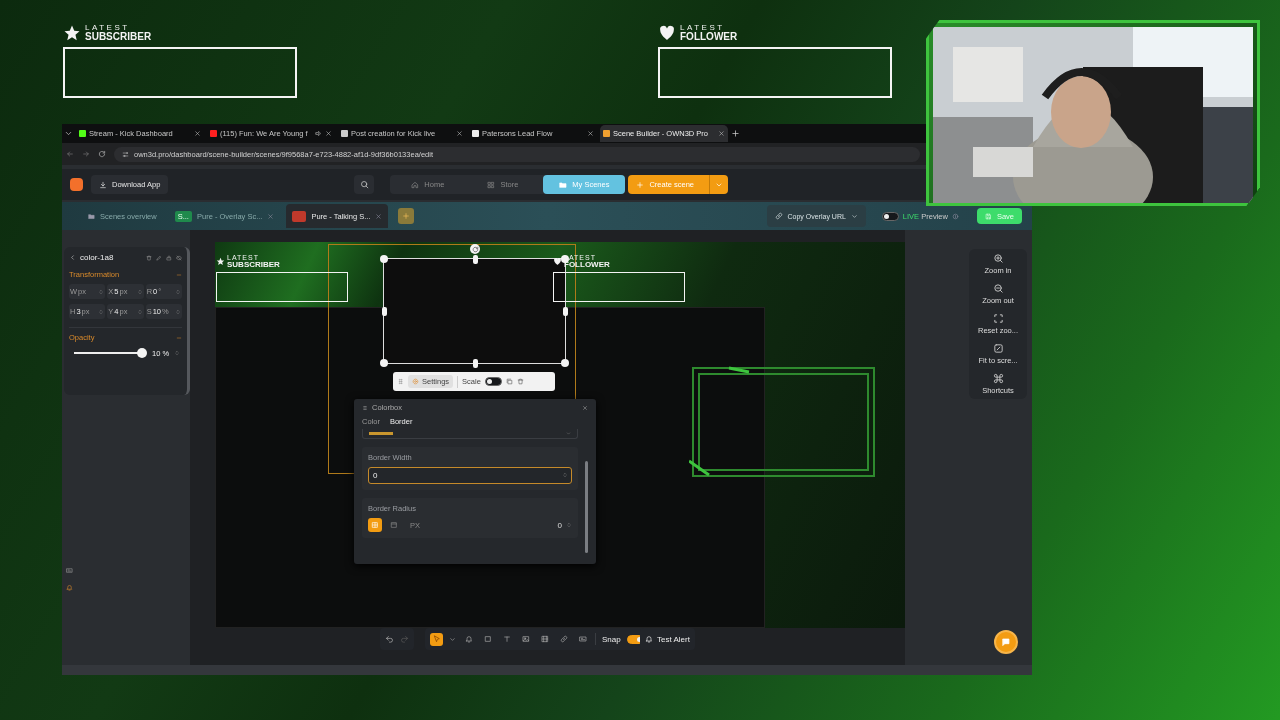  What do you see at coordinates (159, 257) in the screenshot?
I see `pencil-icon` at bounding box center [159, 257].